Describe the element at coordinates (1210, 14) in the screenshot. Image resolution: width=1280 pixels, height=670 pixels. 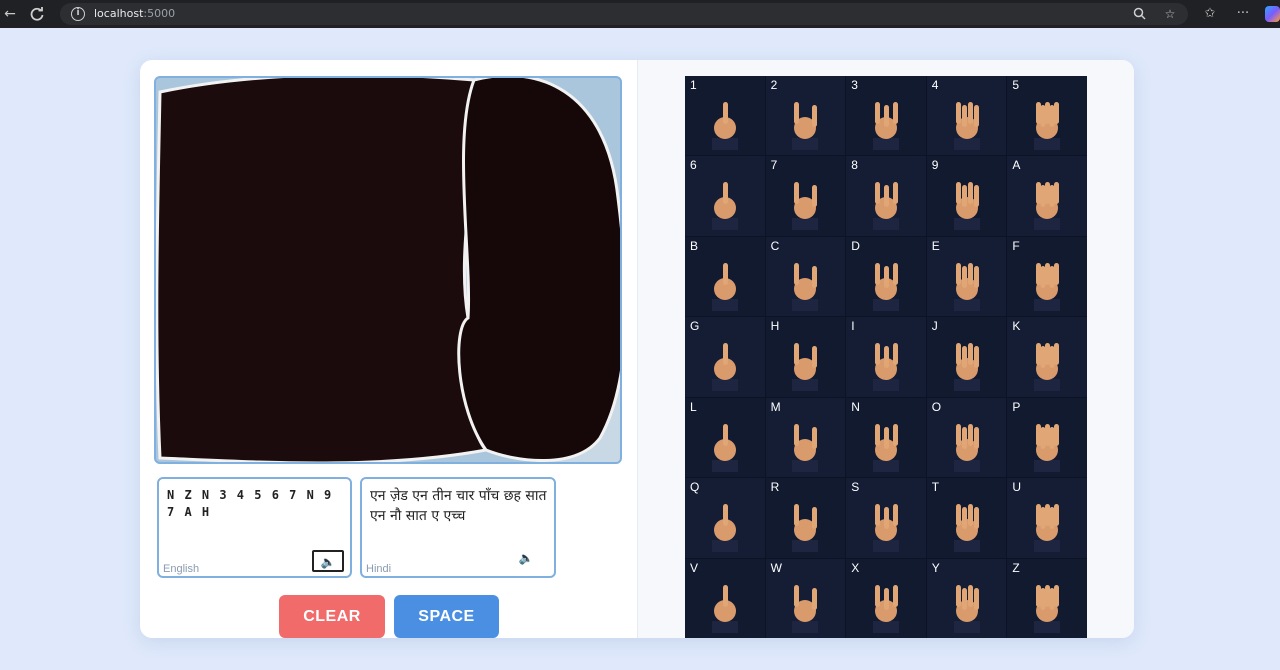
I see `favorites-icon: ✩` at that location.